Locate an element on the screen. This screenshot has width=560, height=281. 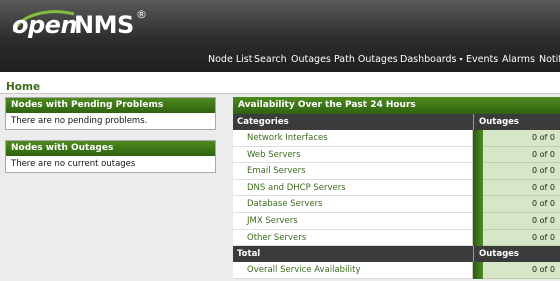
category-row: JMX Servers 0 of 0 is located at coordinates (396, 221).